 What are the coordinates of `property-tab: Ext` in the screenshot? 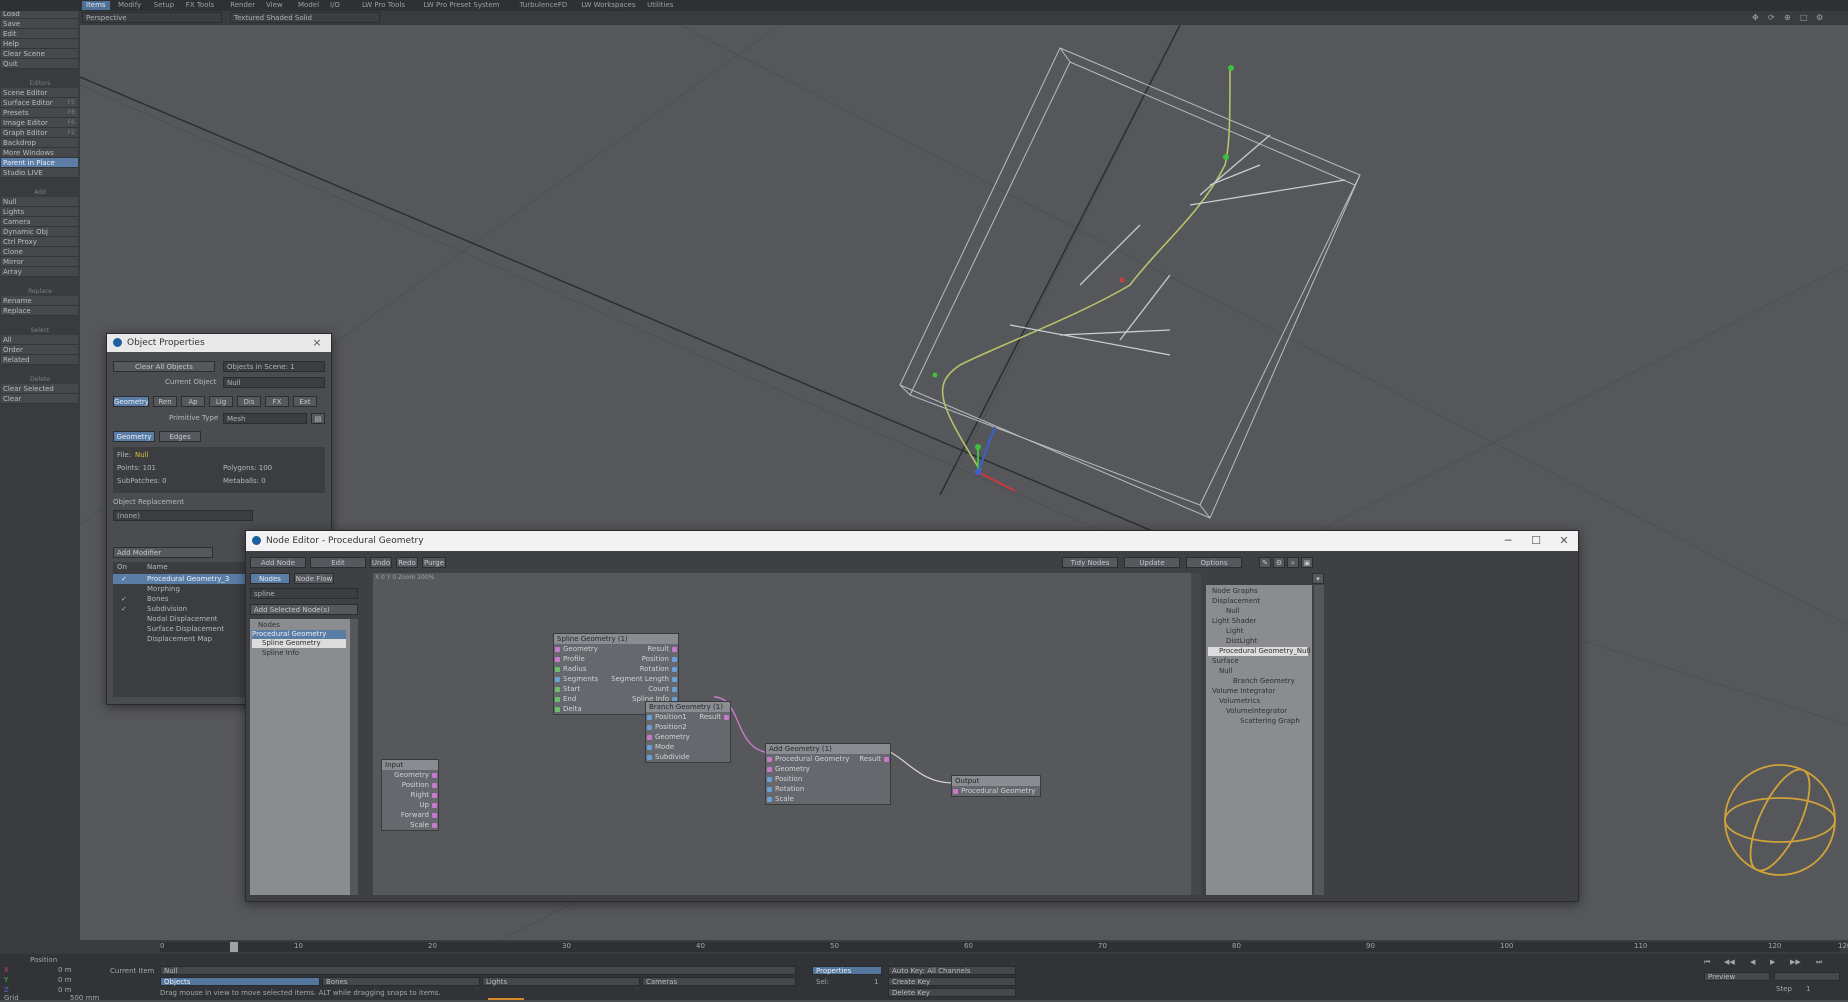 It's located at (305, 401).